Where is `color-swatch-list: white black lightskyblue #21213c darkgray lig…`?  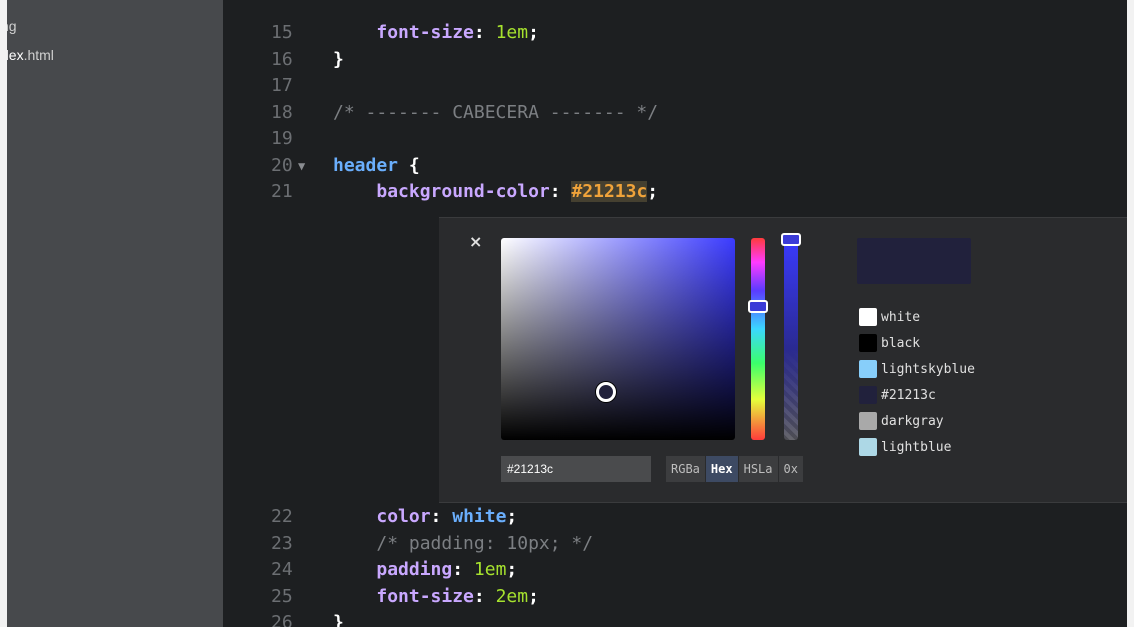 color-swatch-list: white black lightskyblue #21213c darkgray lig… is located at coordinates (917, 382).